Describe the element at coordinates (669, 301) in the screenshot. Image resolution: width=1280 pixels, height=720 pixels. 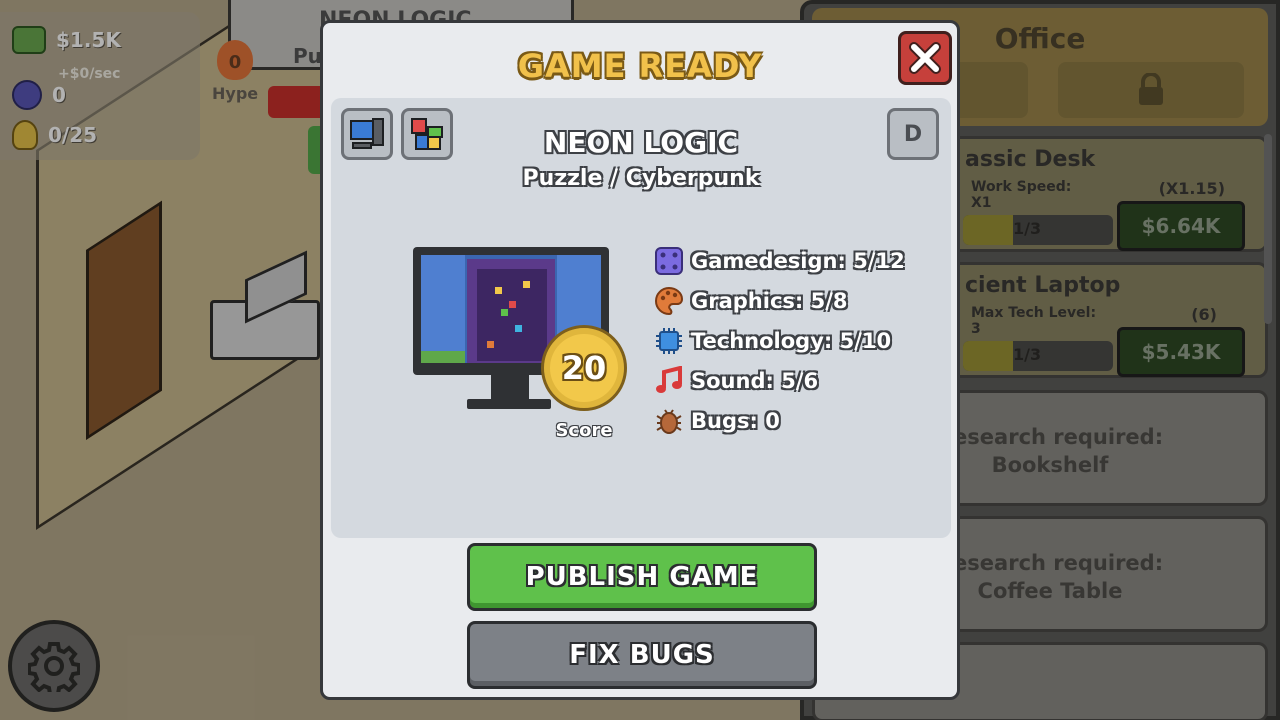
I see `palette-icon` at that location.